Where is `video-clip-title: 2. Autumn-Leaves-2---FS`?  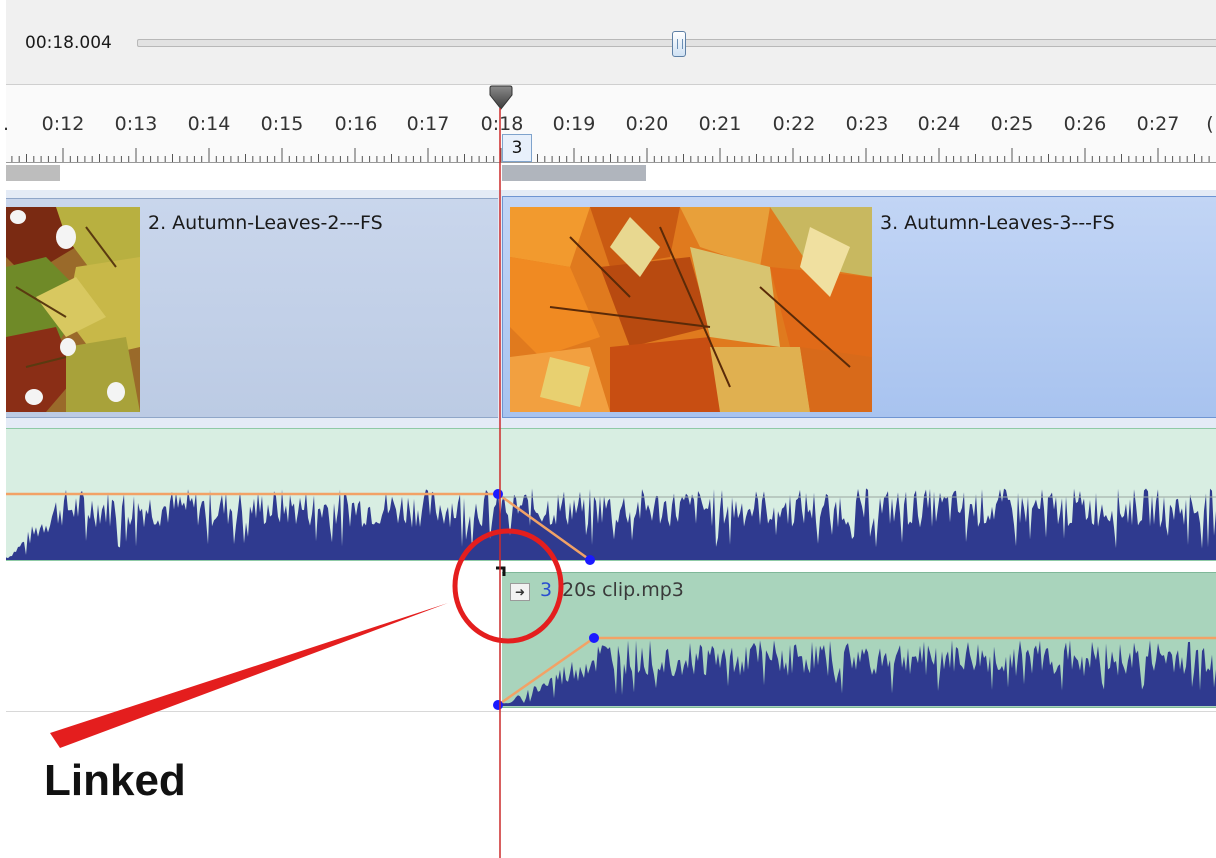
video-clip-title: 2. Autumn-Leaves-2---FS is located at coordinates (265, 223).